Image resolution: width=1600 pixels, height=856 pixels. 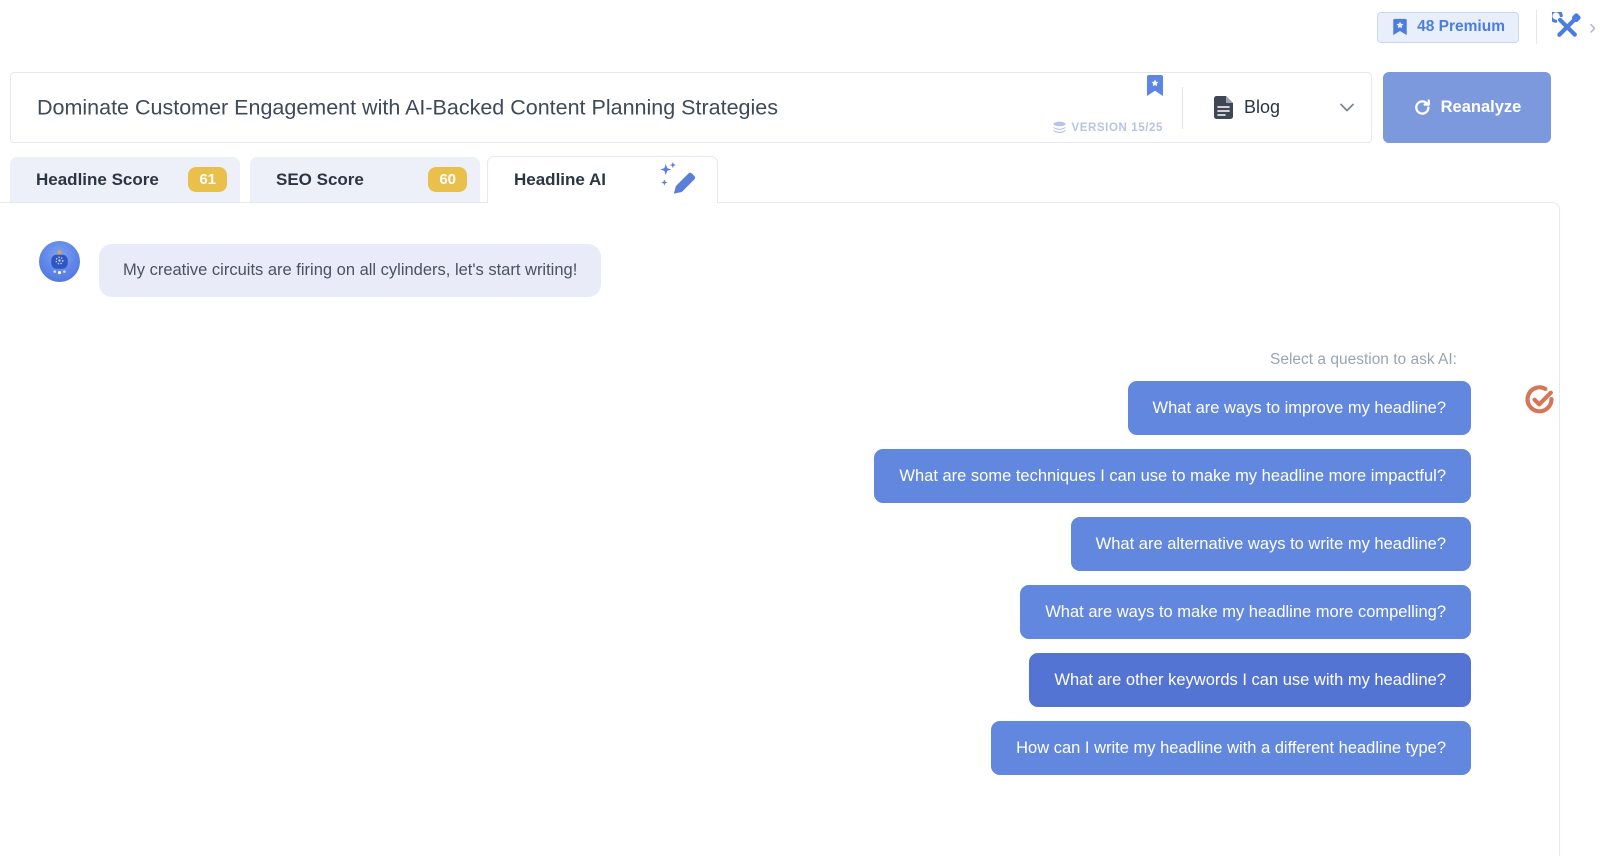 What do you see at coordinates (1223, 107) in the screenshot?
I see `document-icon` at bounding box center [1223, 107].